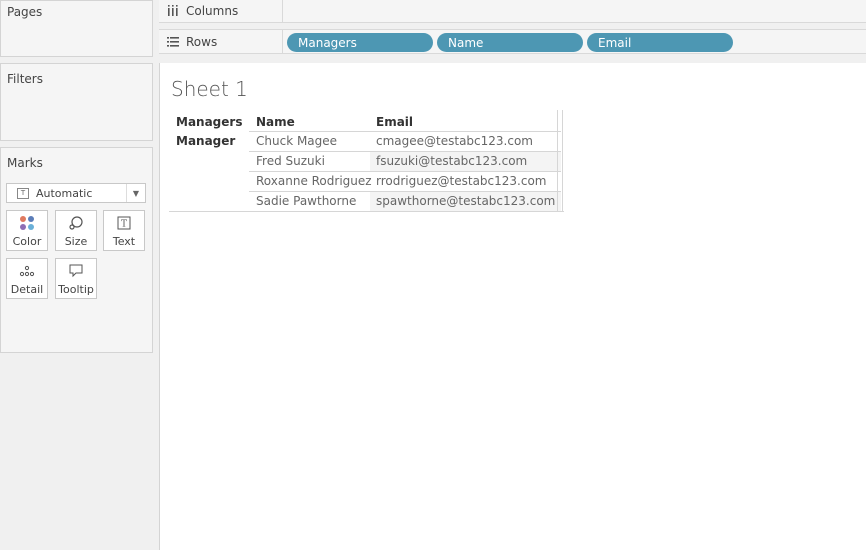 Image resolution: width=866 pixels, height=550 pixels. What do you see at coordinates (275, 122) in the screenshot?
I see `header-name: Name` at bounding box center [275, 122].